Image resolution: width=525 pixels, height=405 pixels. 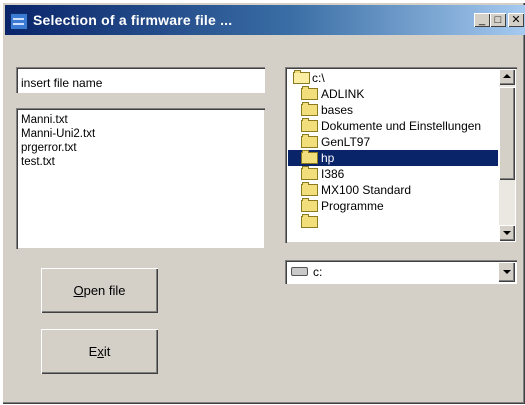 I want to click on directory-item-i386: I386, so click(x=394, y=174).